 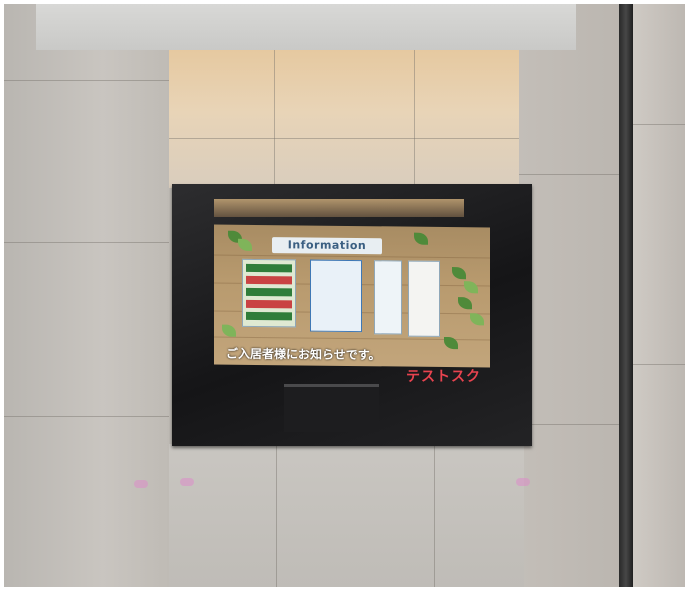 I want to click on notice-poster-blue, so click(x=336, y=296).